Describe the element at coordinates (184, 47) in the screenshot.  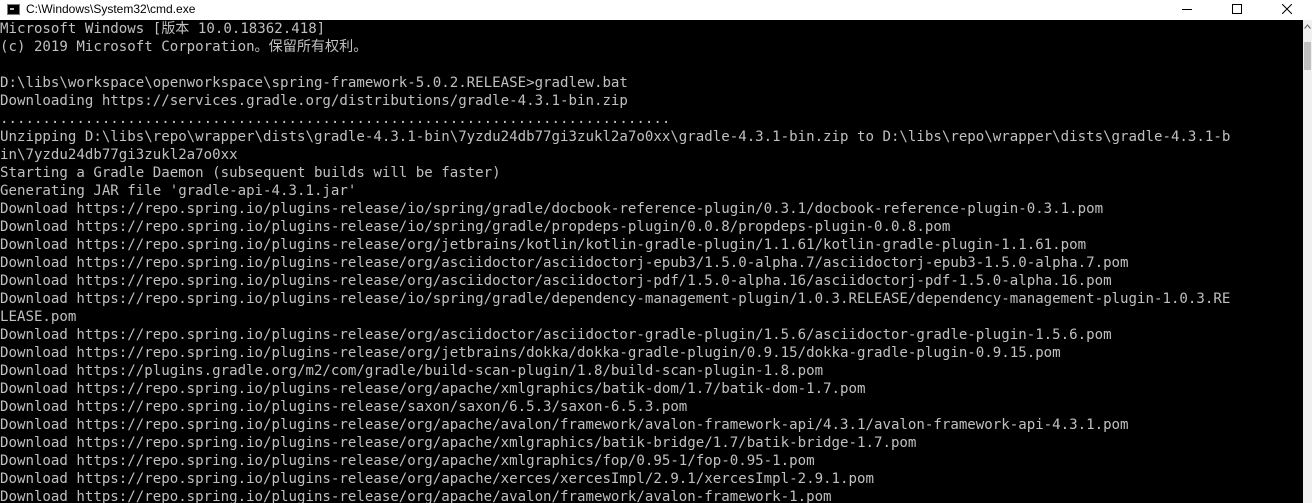
I see `console-line: (c) 2019 Microsoft Corporation。保留所有权利。` at that location.